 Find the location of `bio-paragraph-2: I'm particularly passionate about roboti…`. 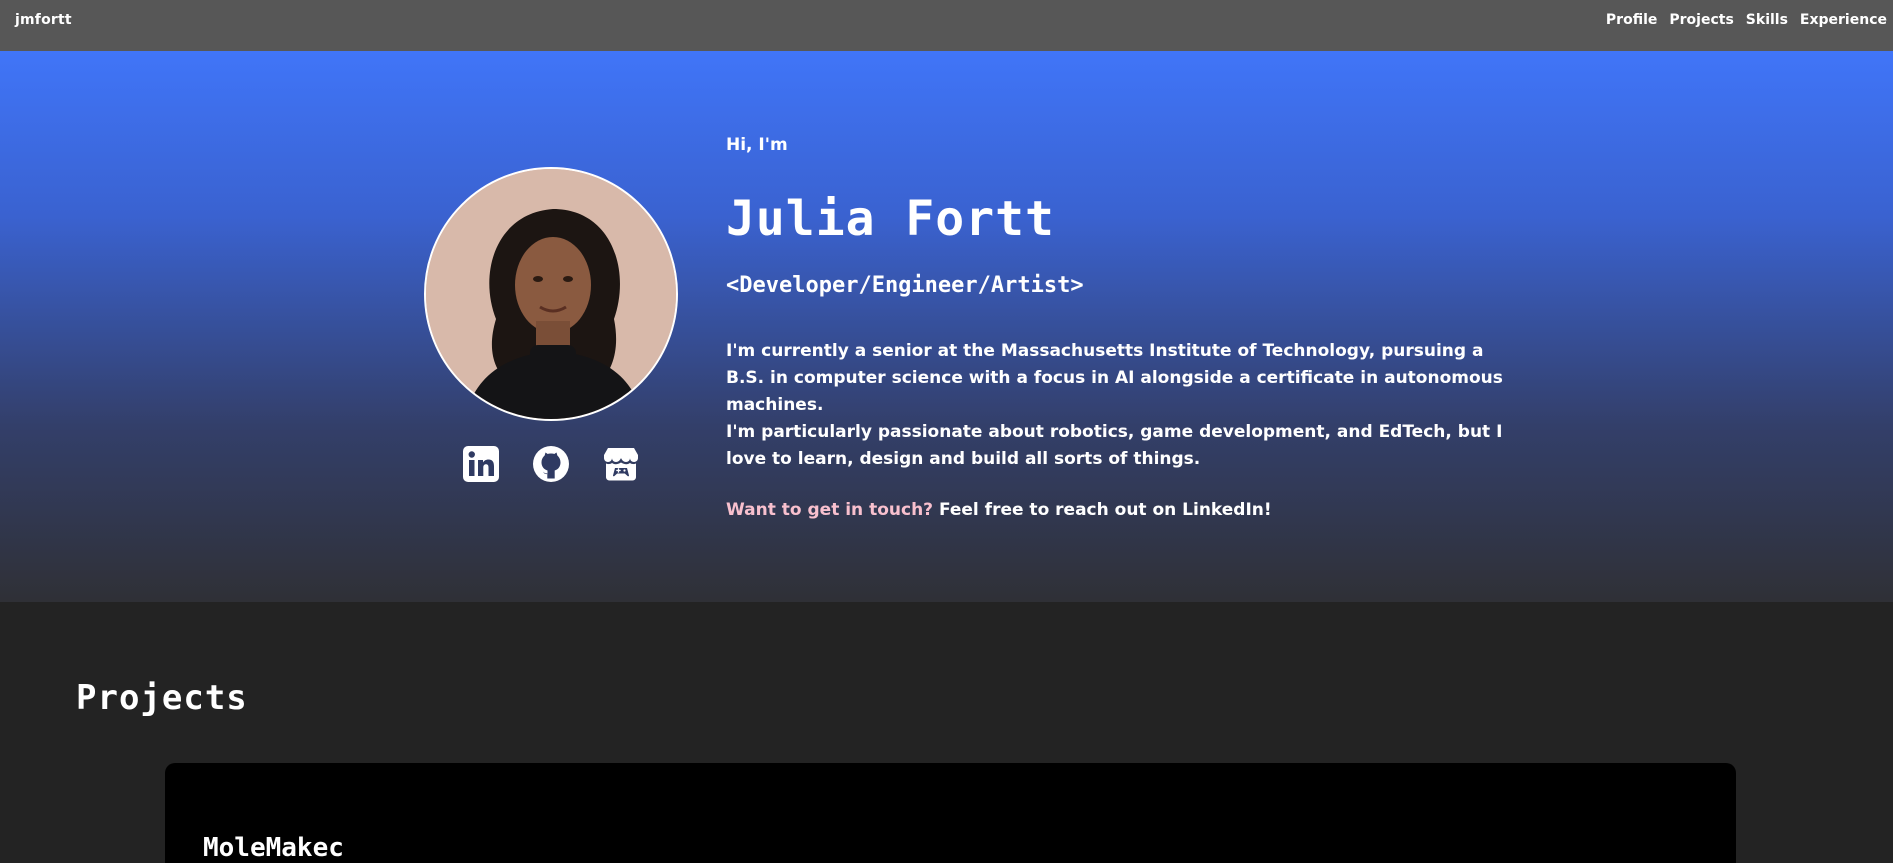

bio-paragraph-2: I'm particularly passionate about roboti… is located at coordinates (1114, 445).